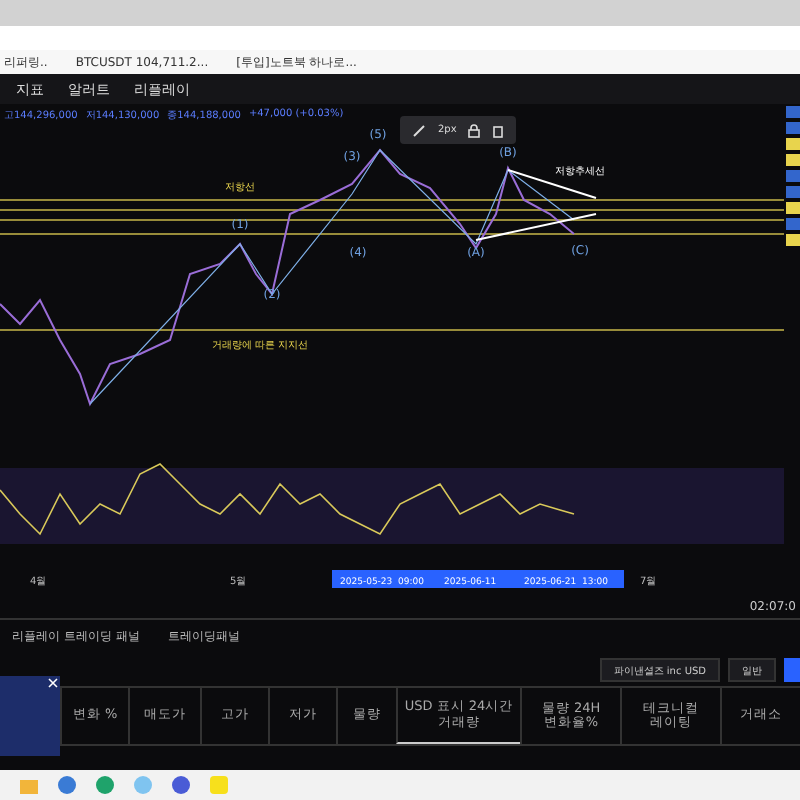 The height and width of the screenshot is (800, 800). What do you see at coordinates (67, 785) in the screenshot?
I see `app-icon` at bounding box center [67, 785].